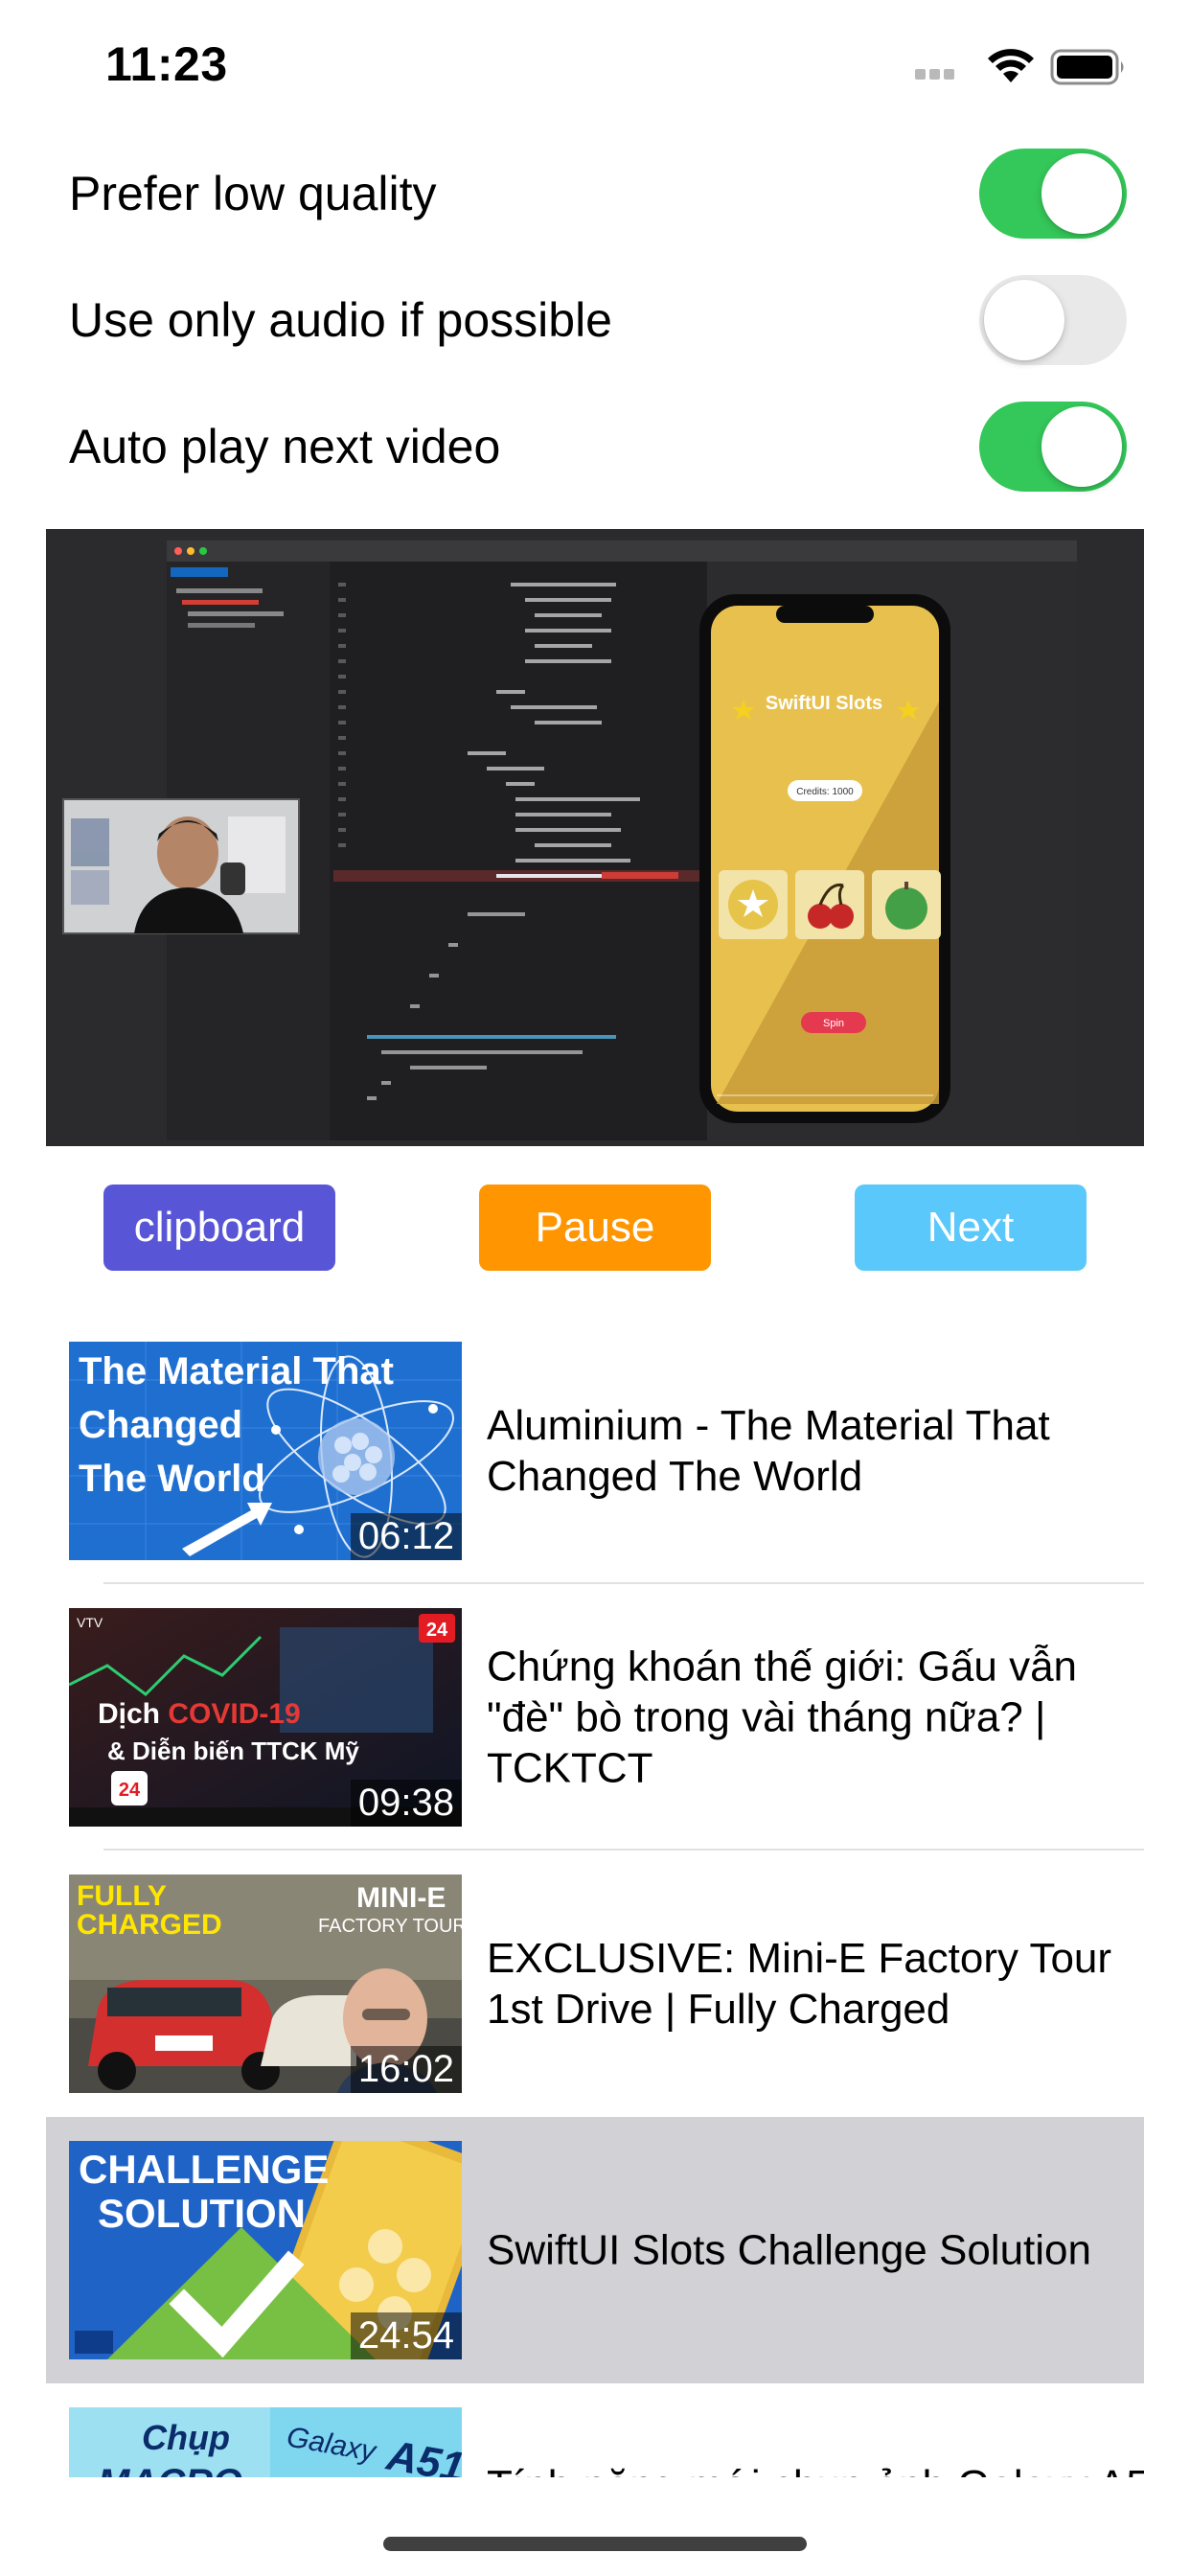 This screenshot has width=1190, height=2576. What do you see at coordinates (237, 1371) in the screenshot?
I see `thumb-text-line: The Material That` at bounding box center [237, 1371].